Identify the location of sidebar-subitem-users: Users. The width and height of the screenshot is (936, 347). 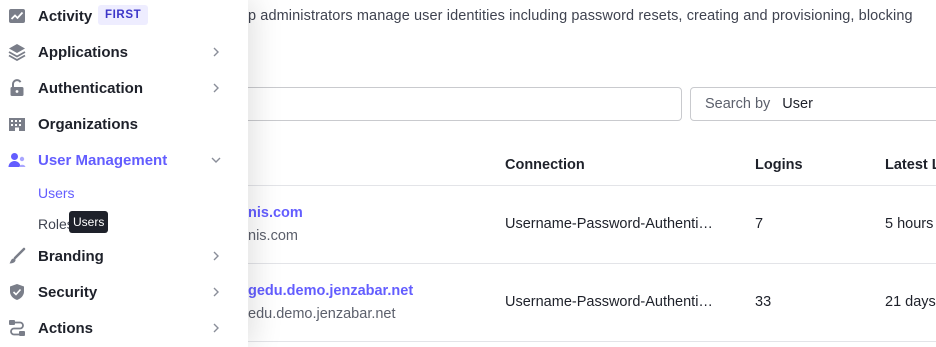
(56, 193).